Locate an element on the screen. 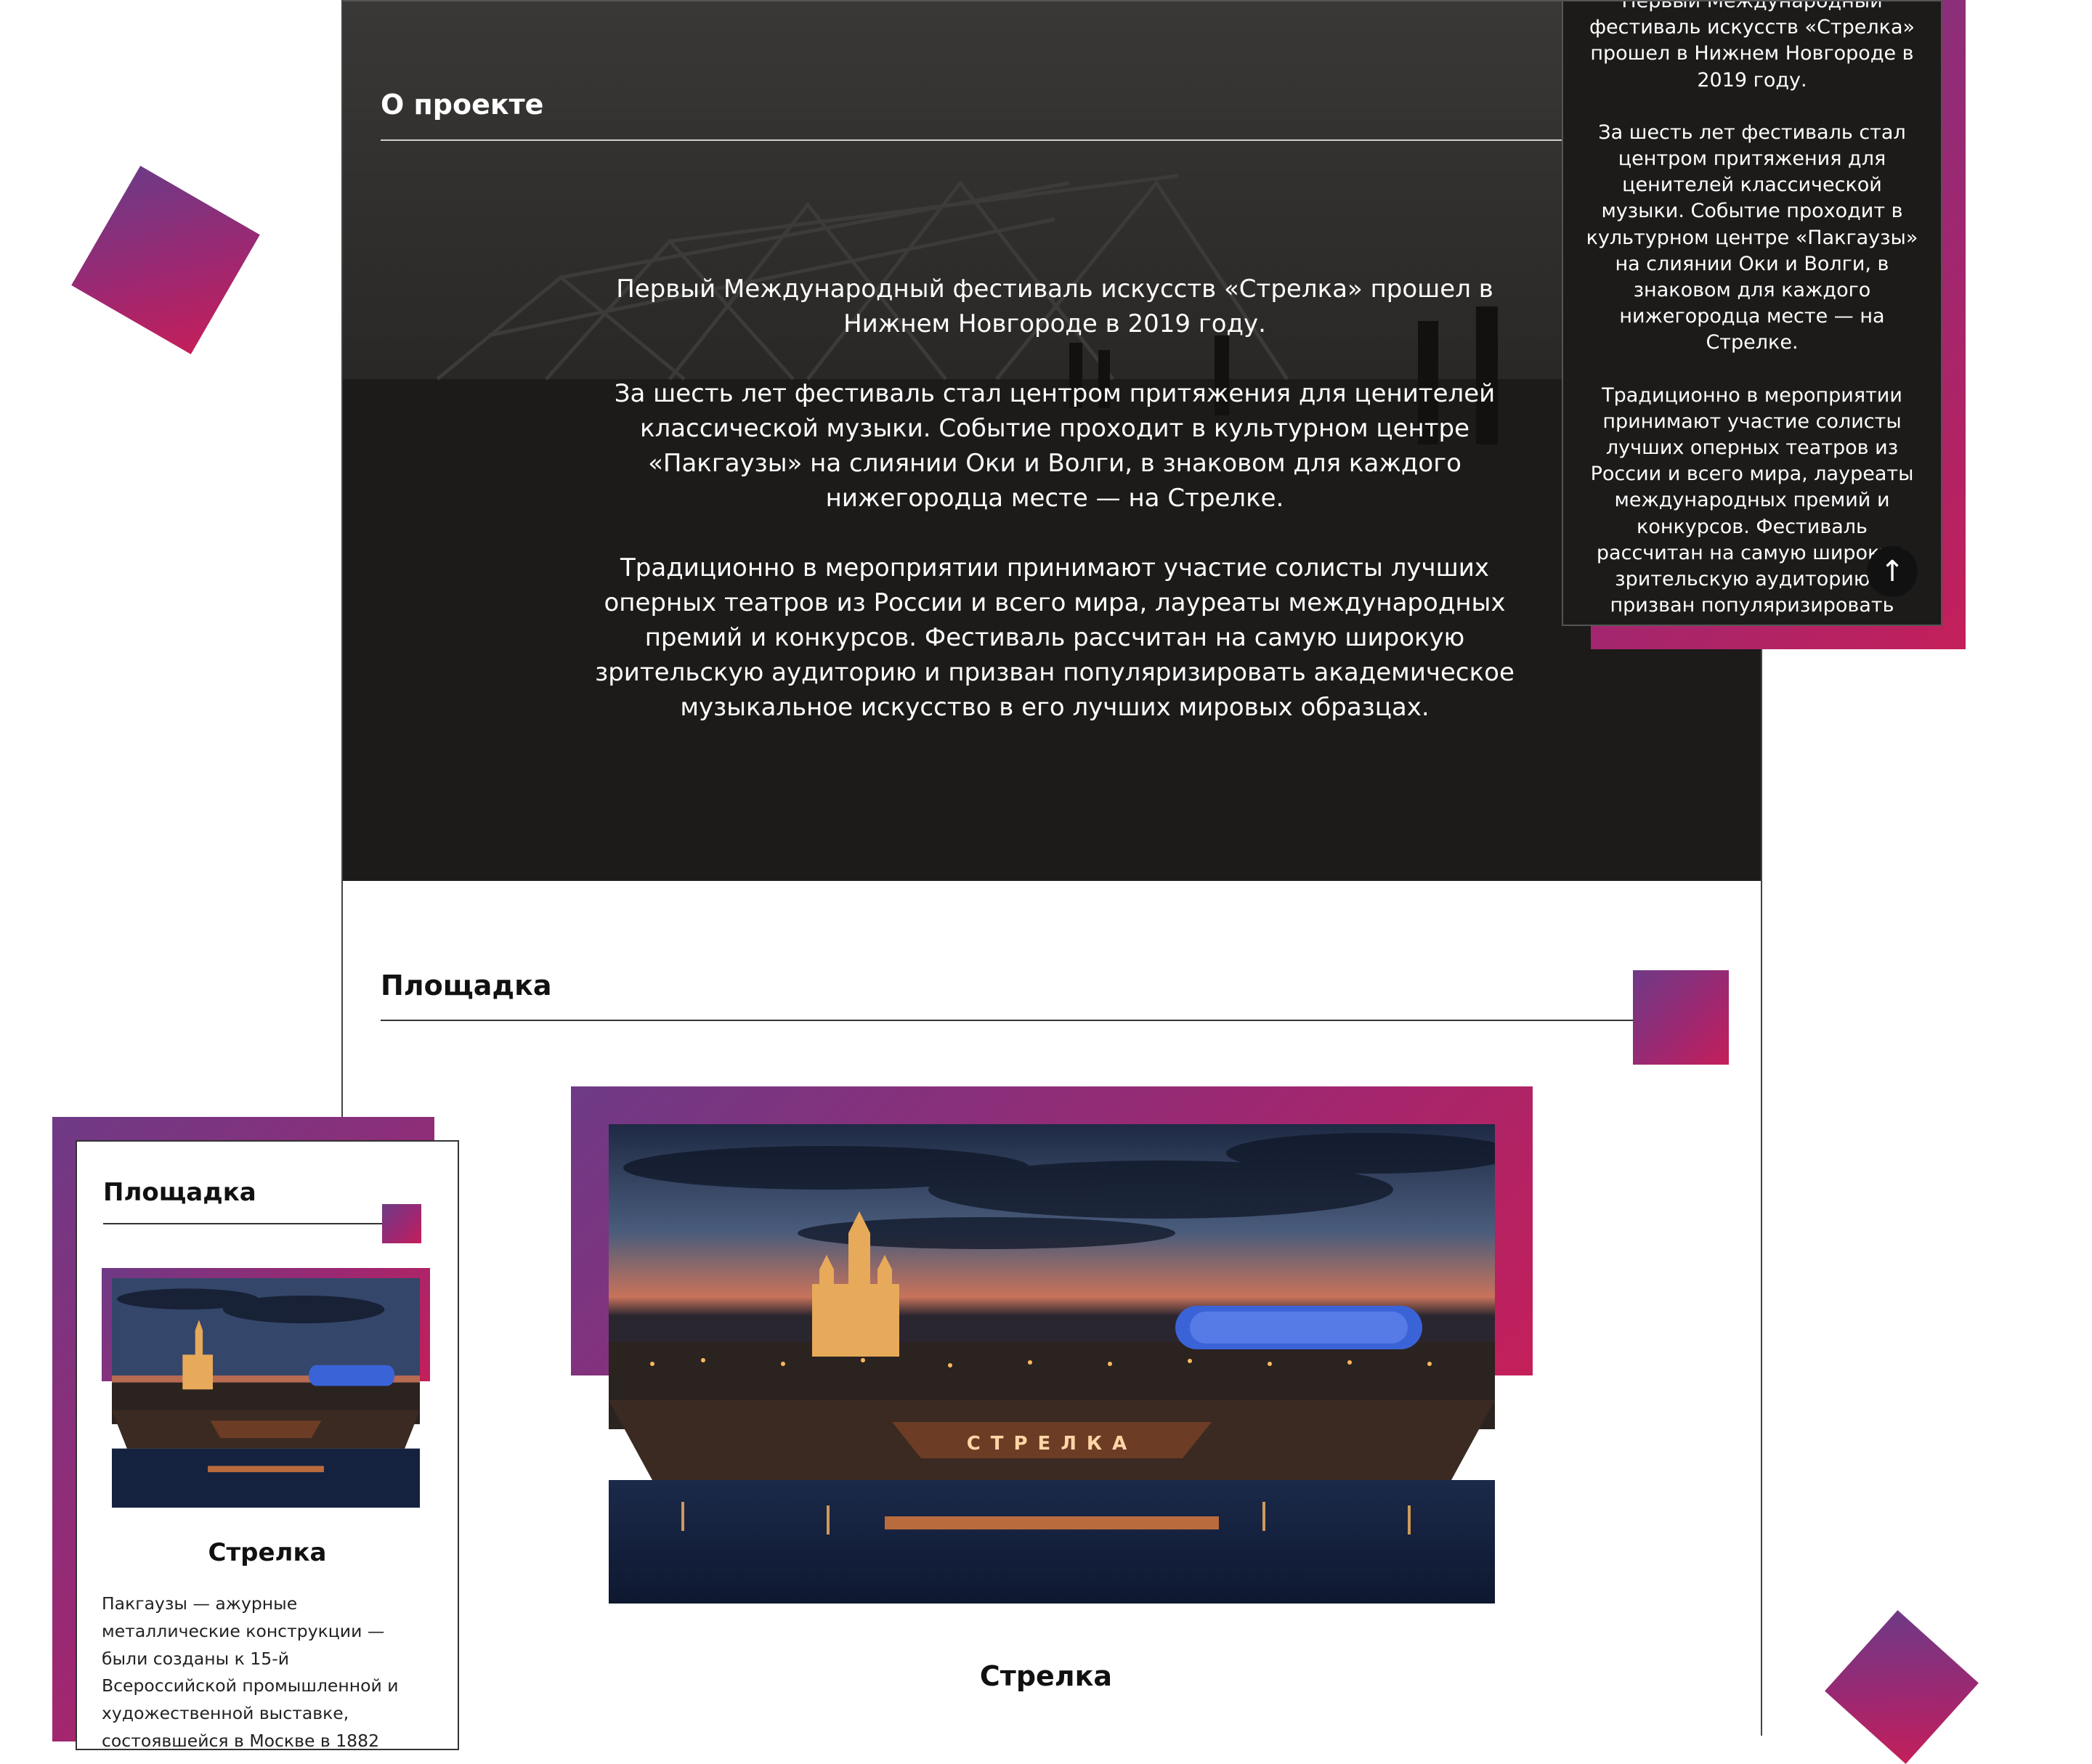 The height and width of the screenshot is (1764, 2092). photo-sign-text: СТРЕЛКА is located at coordinates (1052, 1444).